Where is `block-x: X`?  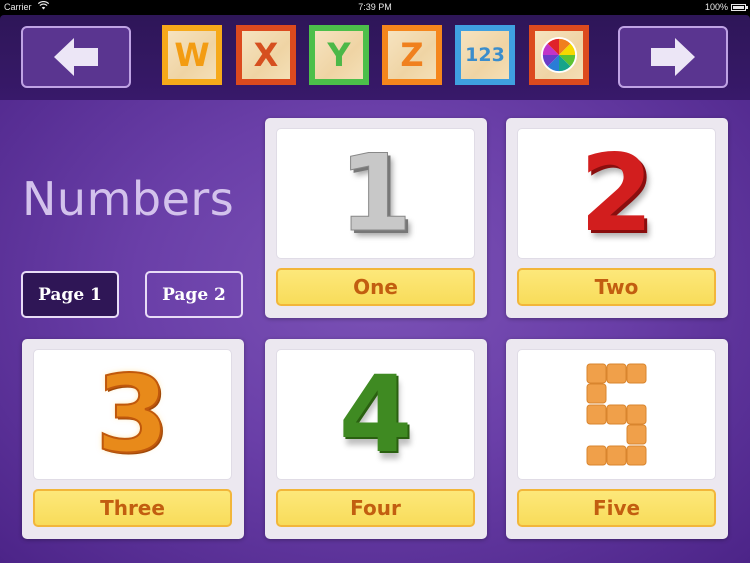 block-x: X is located at coordinates (266, 55).